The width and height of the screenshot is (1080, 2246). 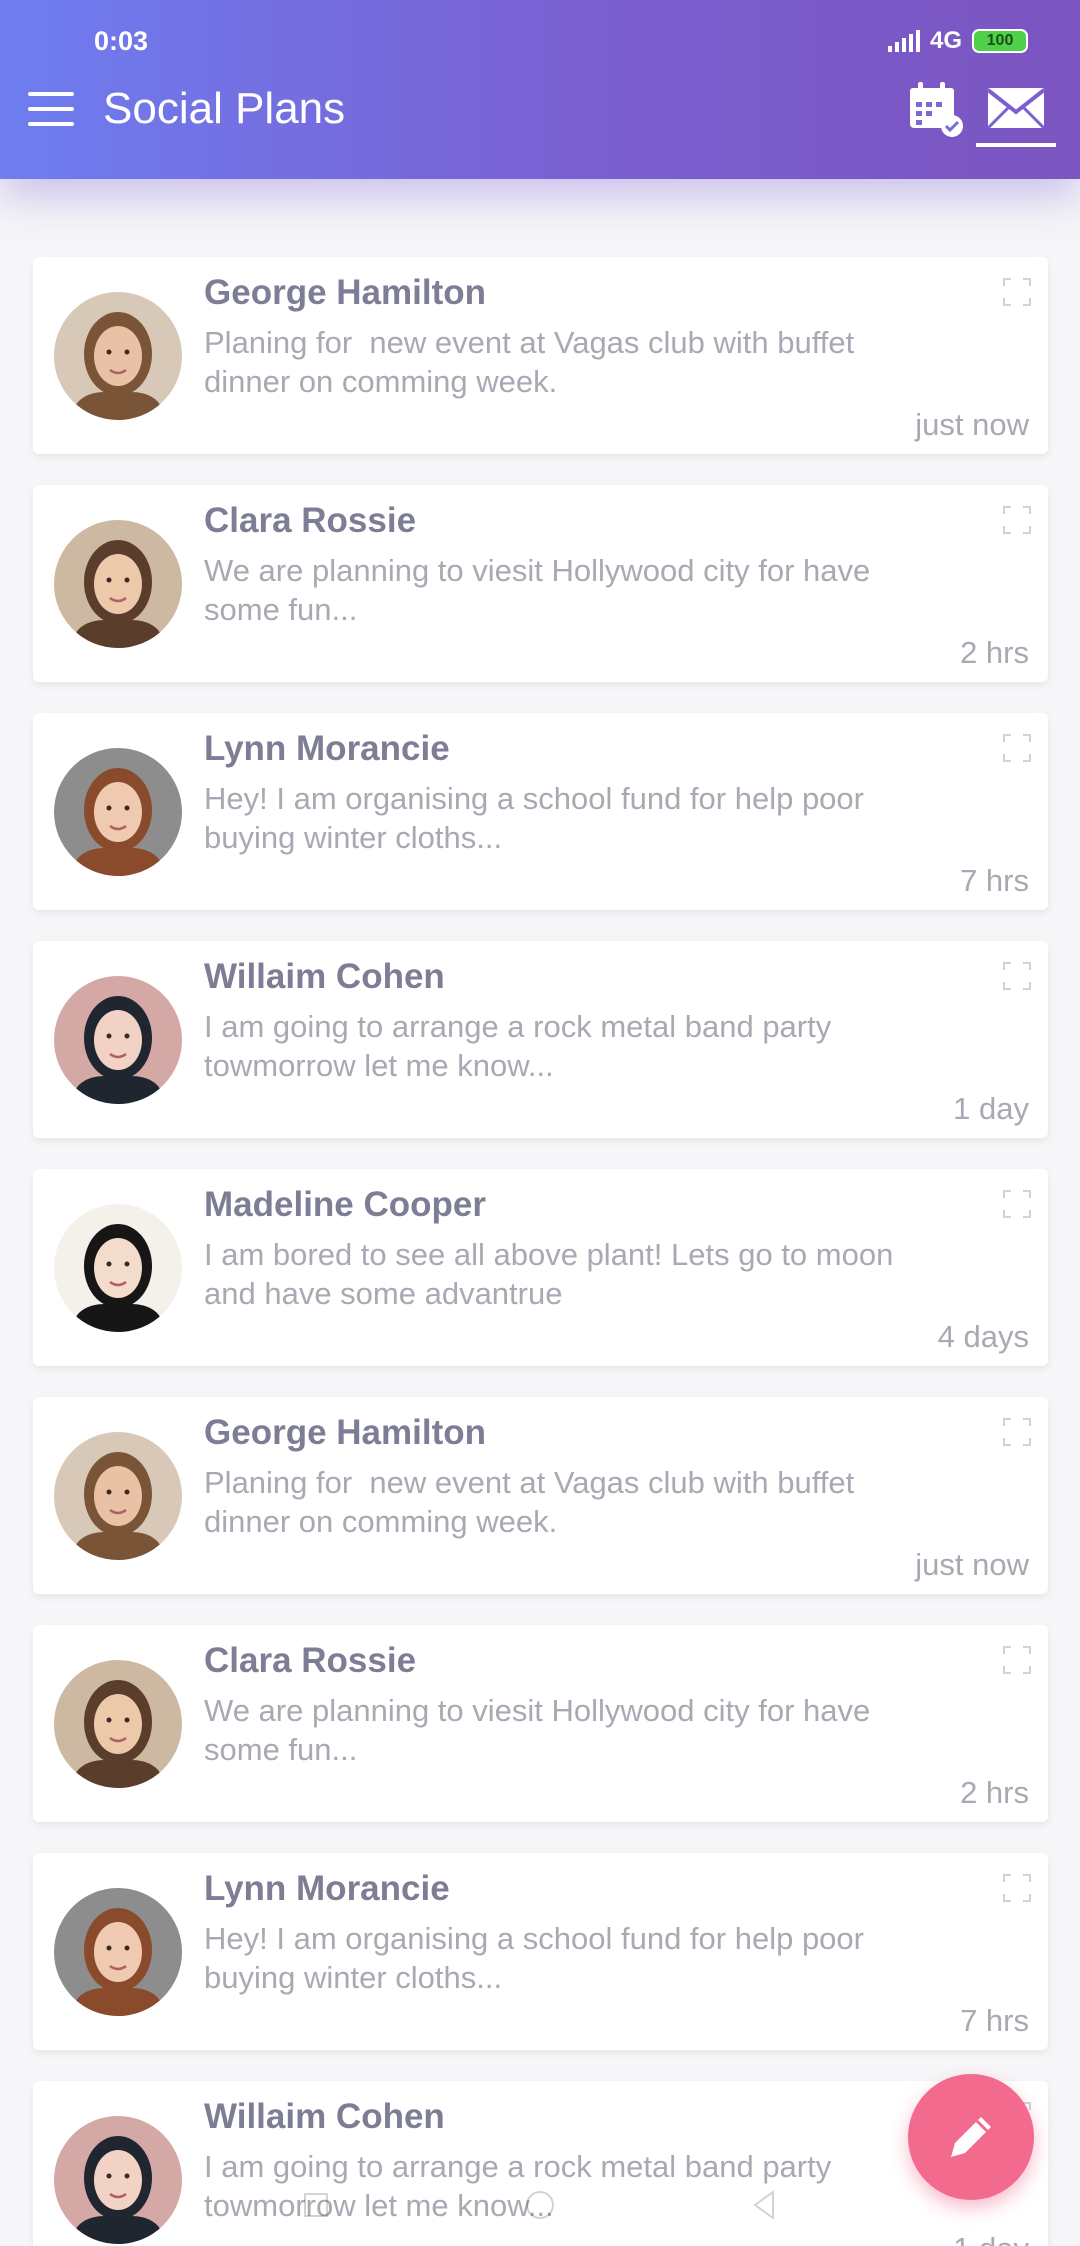 What do you see at coordinates (991, 1108) in the screenshot?
I see `message-time: 1 day` at bounding box center [991, 1108].